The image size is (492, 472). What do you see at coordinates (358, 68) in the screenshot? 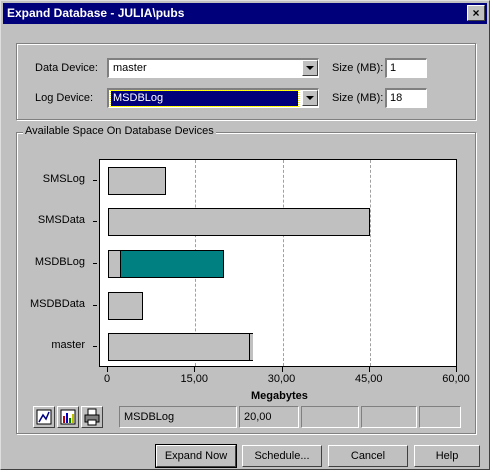
I see `data-size-label: Size (MB):` at bounding box center [358, 68].